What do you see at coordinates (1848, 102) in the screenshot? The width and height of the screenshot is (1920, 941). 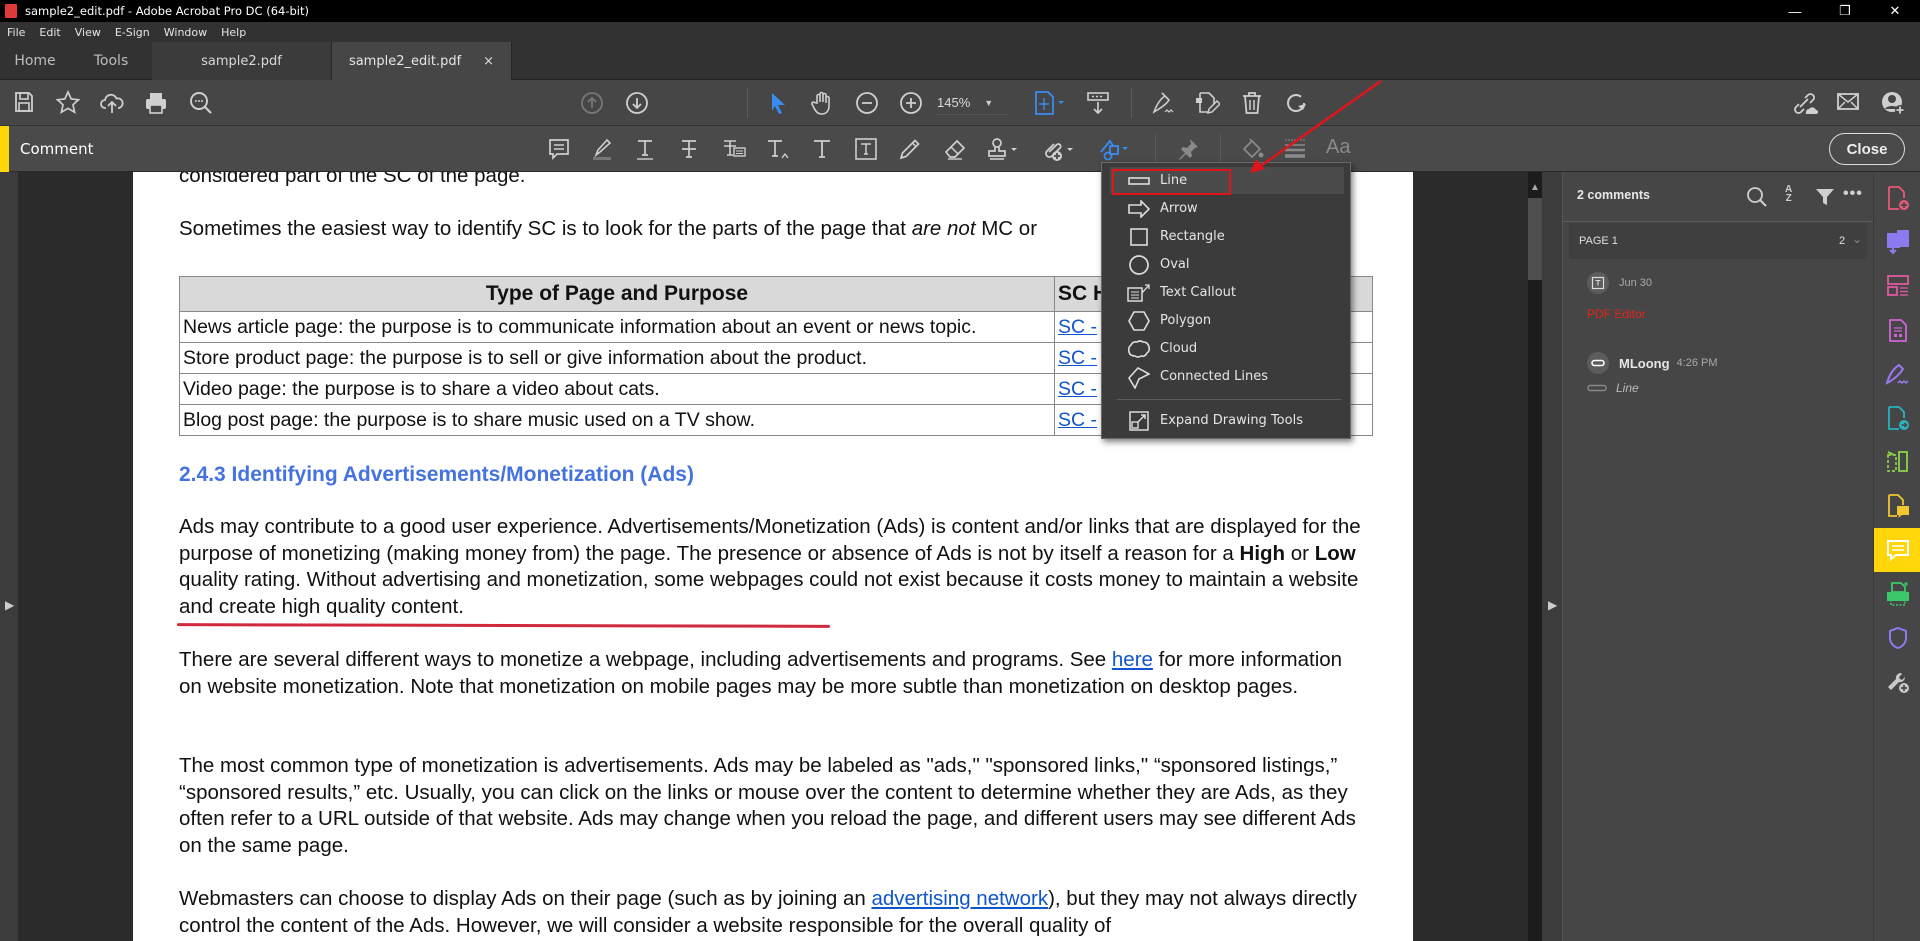 I see `email-icon` at bounding box center [1848, 102].